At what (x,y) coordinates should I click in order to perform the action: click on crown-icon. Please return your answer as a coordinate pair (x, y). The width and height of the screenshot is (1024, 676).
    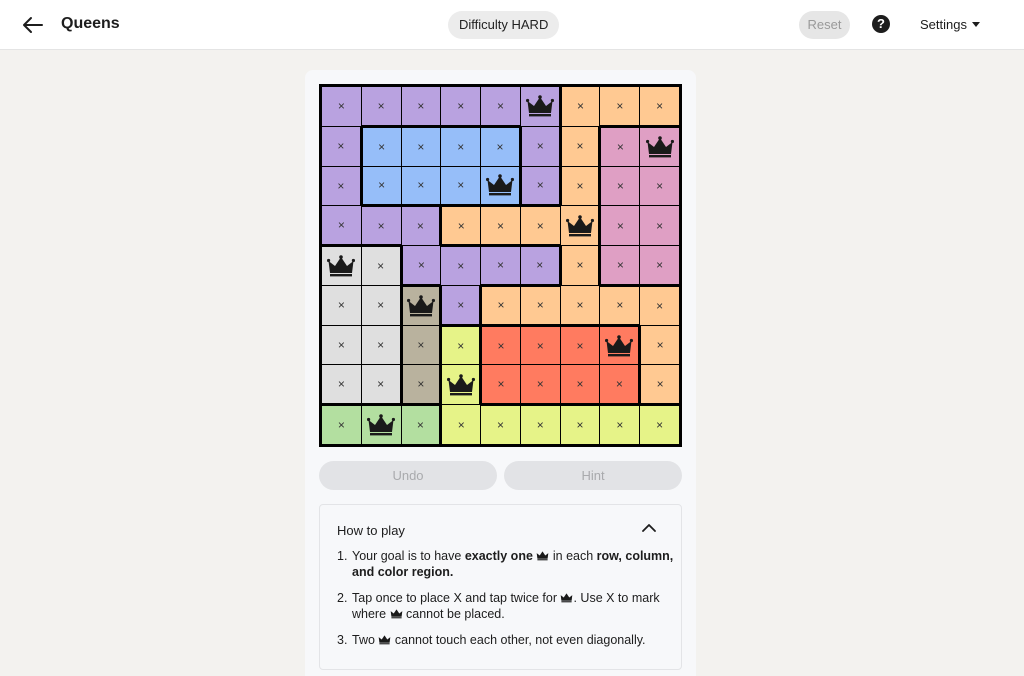
    Looking at the image, I should click on (659, 146).